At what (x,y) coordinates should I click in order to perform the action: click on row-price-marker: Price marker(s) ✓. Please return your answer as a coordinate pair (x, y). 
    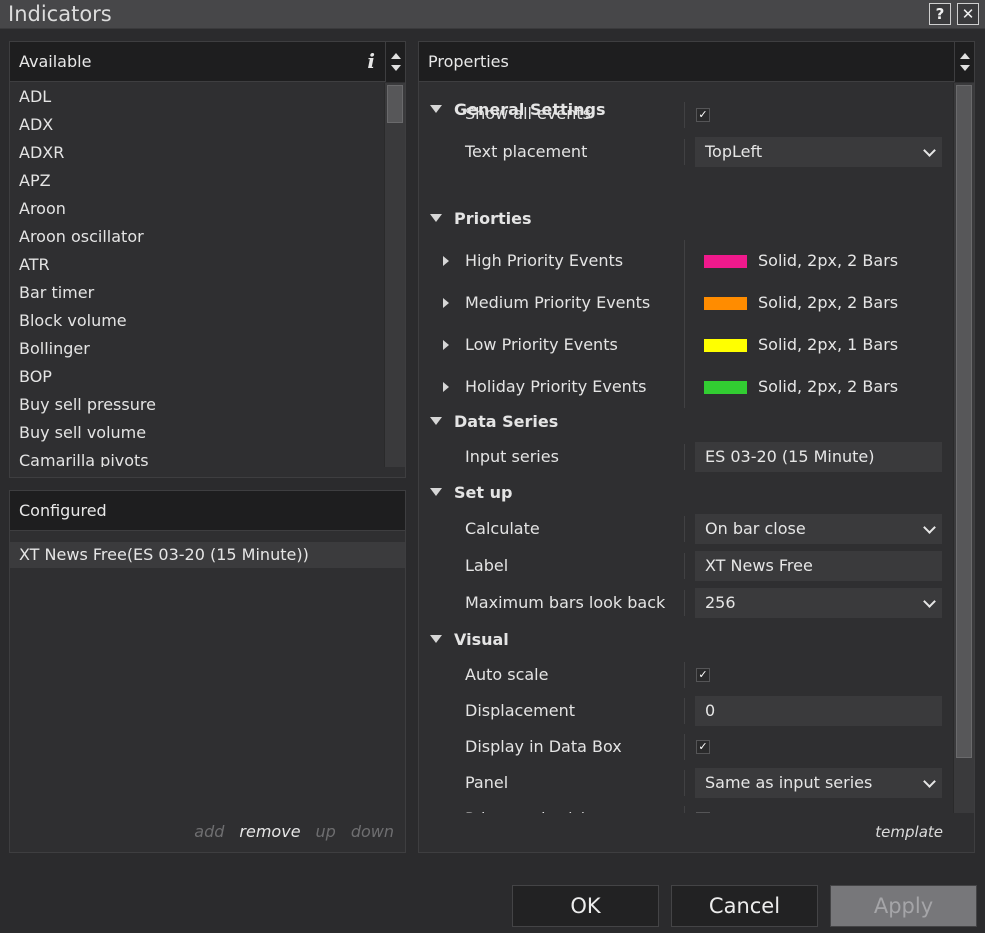
    Looking at the image, I should click on (686, 807).